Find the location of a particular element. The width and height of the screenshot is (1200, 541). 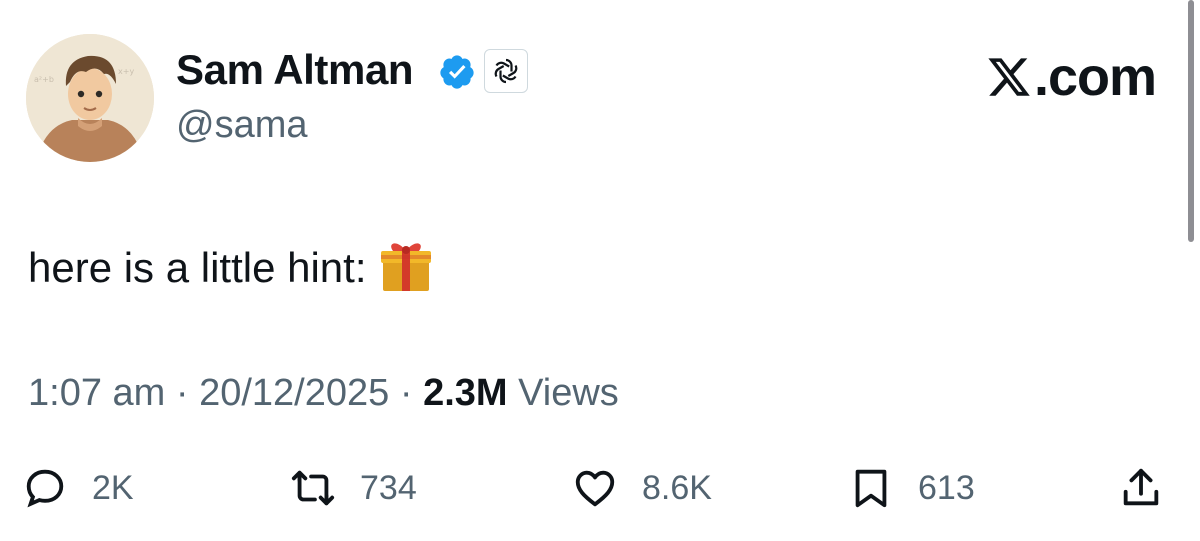

bookmark-button: 613 is located at coordinates (911, 488).